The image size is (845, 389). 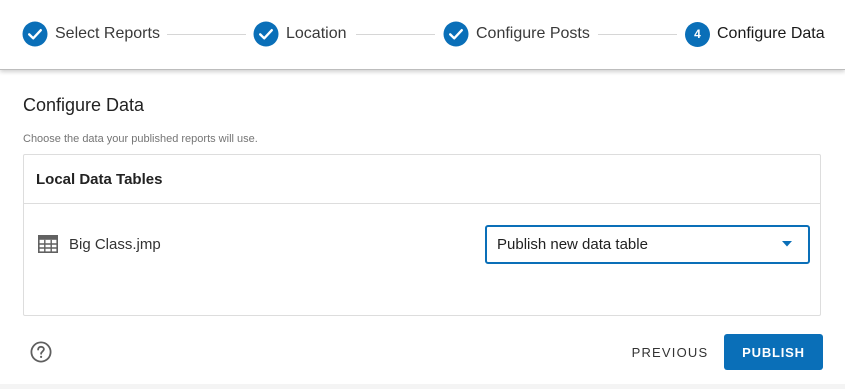 I want to click on step-location: Location, so click(x=300, y=34).